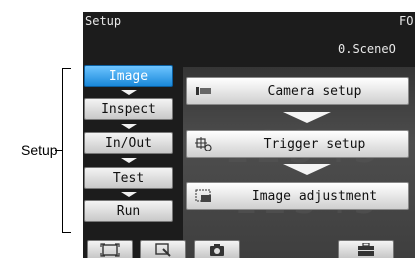 The height and width of the screenshot is (258, 415). I want to click on fullscreen-icon, so click(110, 250).